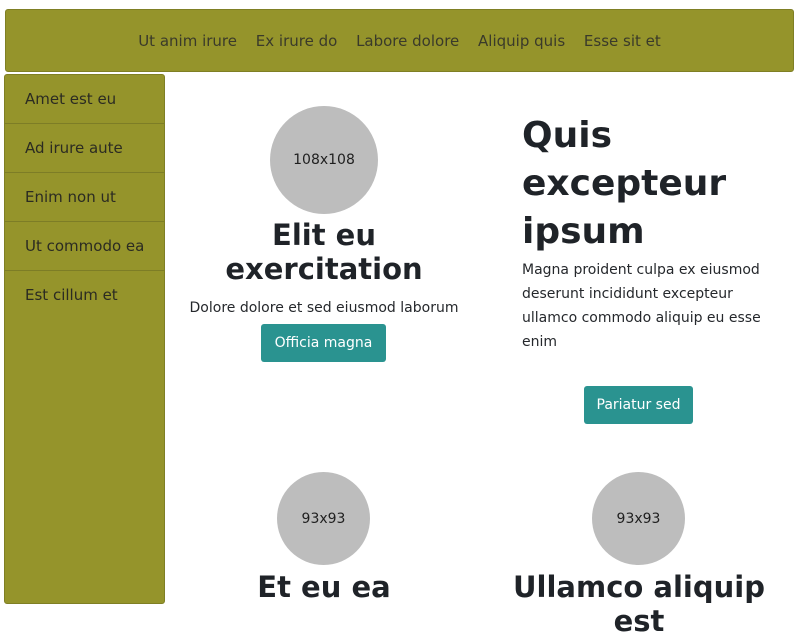 The image size is (800, 638). I want to click on nav-item: Ex irure do, so click(297, 41).